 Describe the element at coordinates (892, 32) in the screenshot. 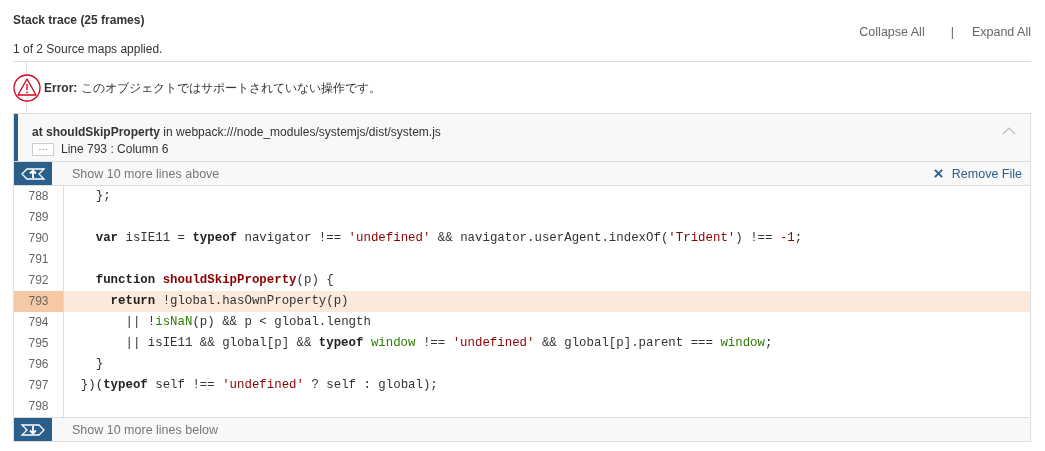

I see `collapse-all-link: Collapse All` at that location.